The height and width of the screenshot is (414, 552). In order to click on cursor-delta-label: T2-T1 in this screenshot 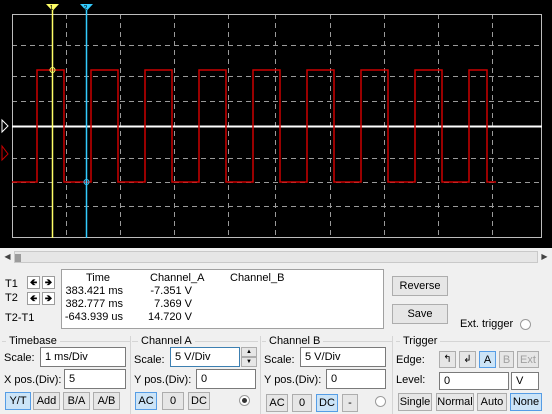, I will do `click(20, 318)`.